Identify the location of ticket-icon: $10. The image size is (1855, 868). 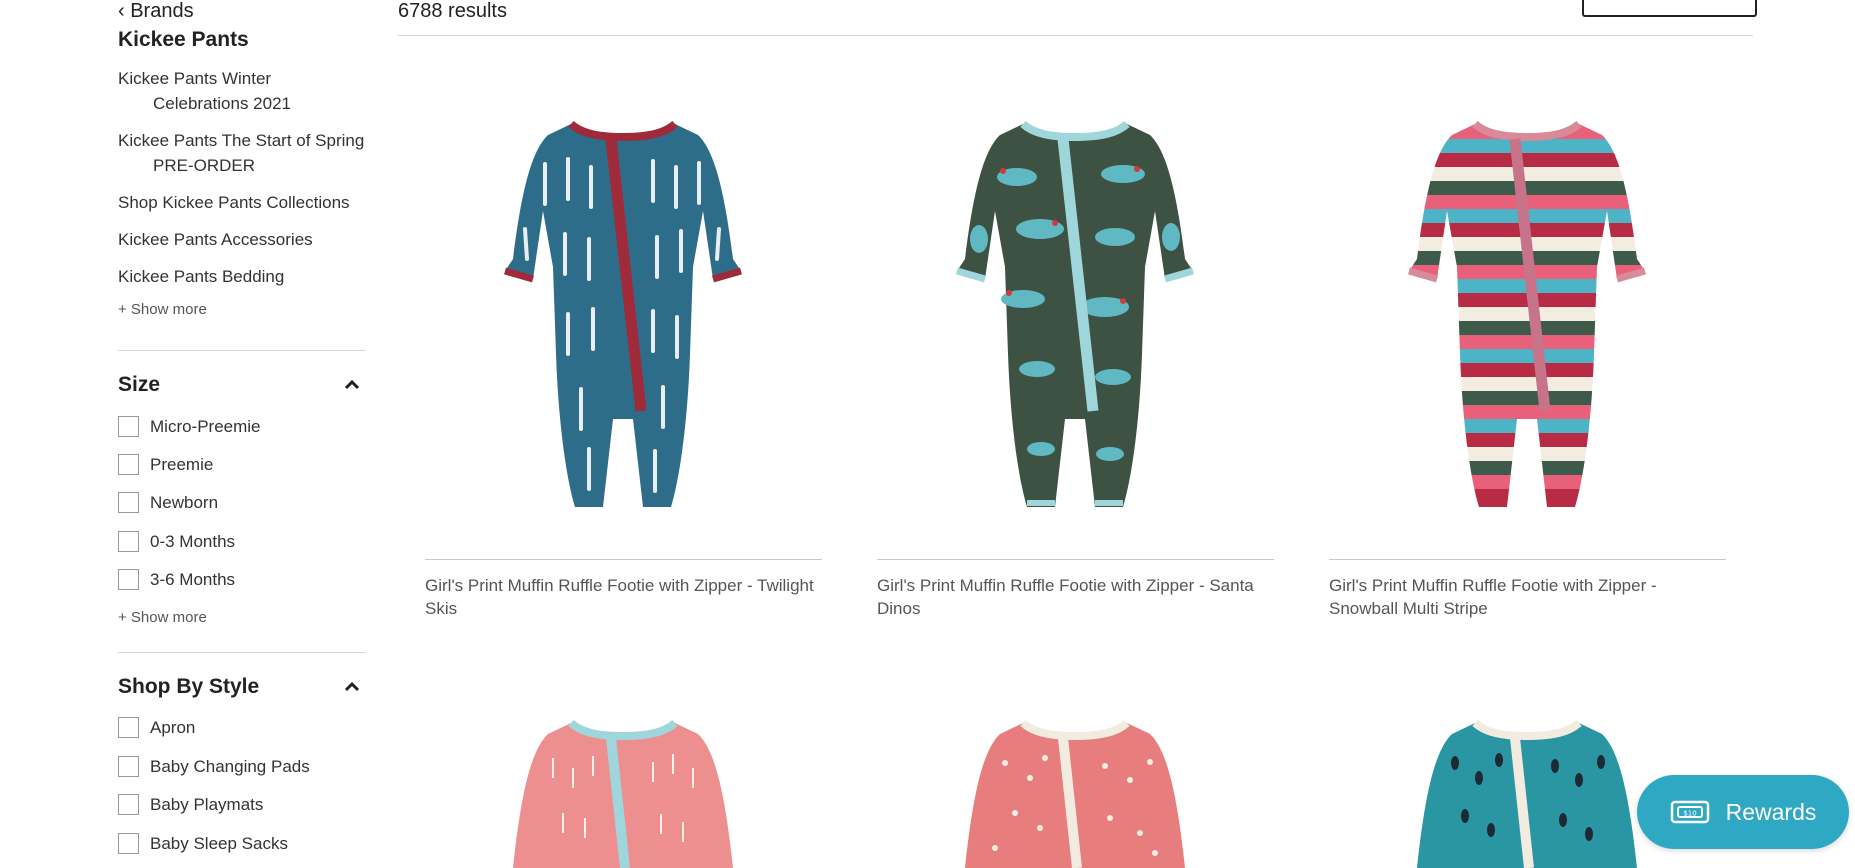
(1689, 812).